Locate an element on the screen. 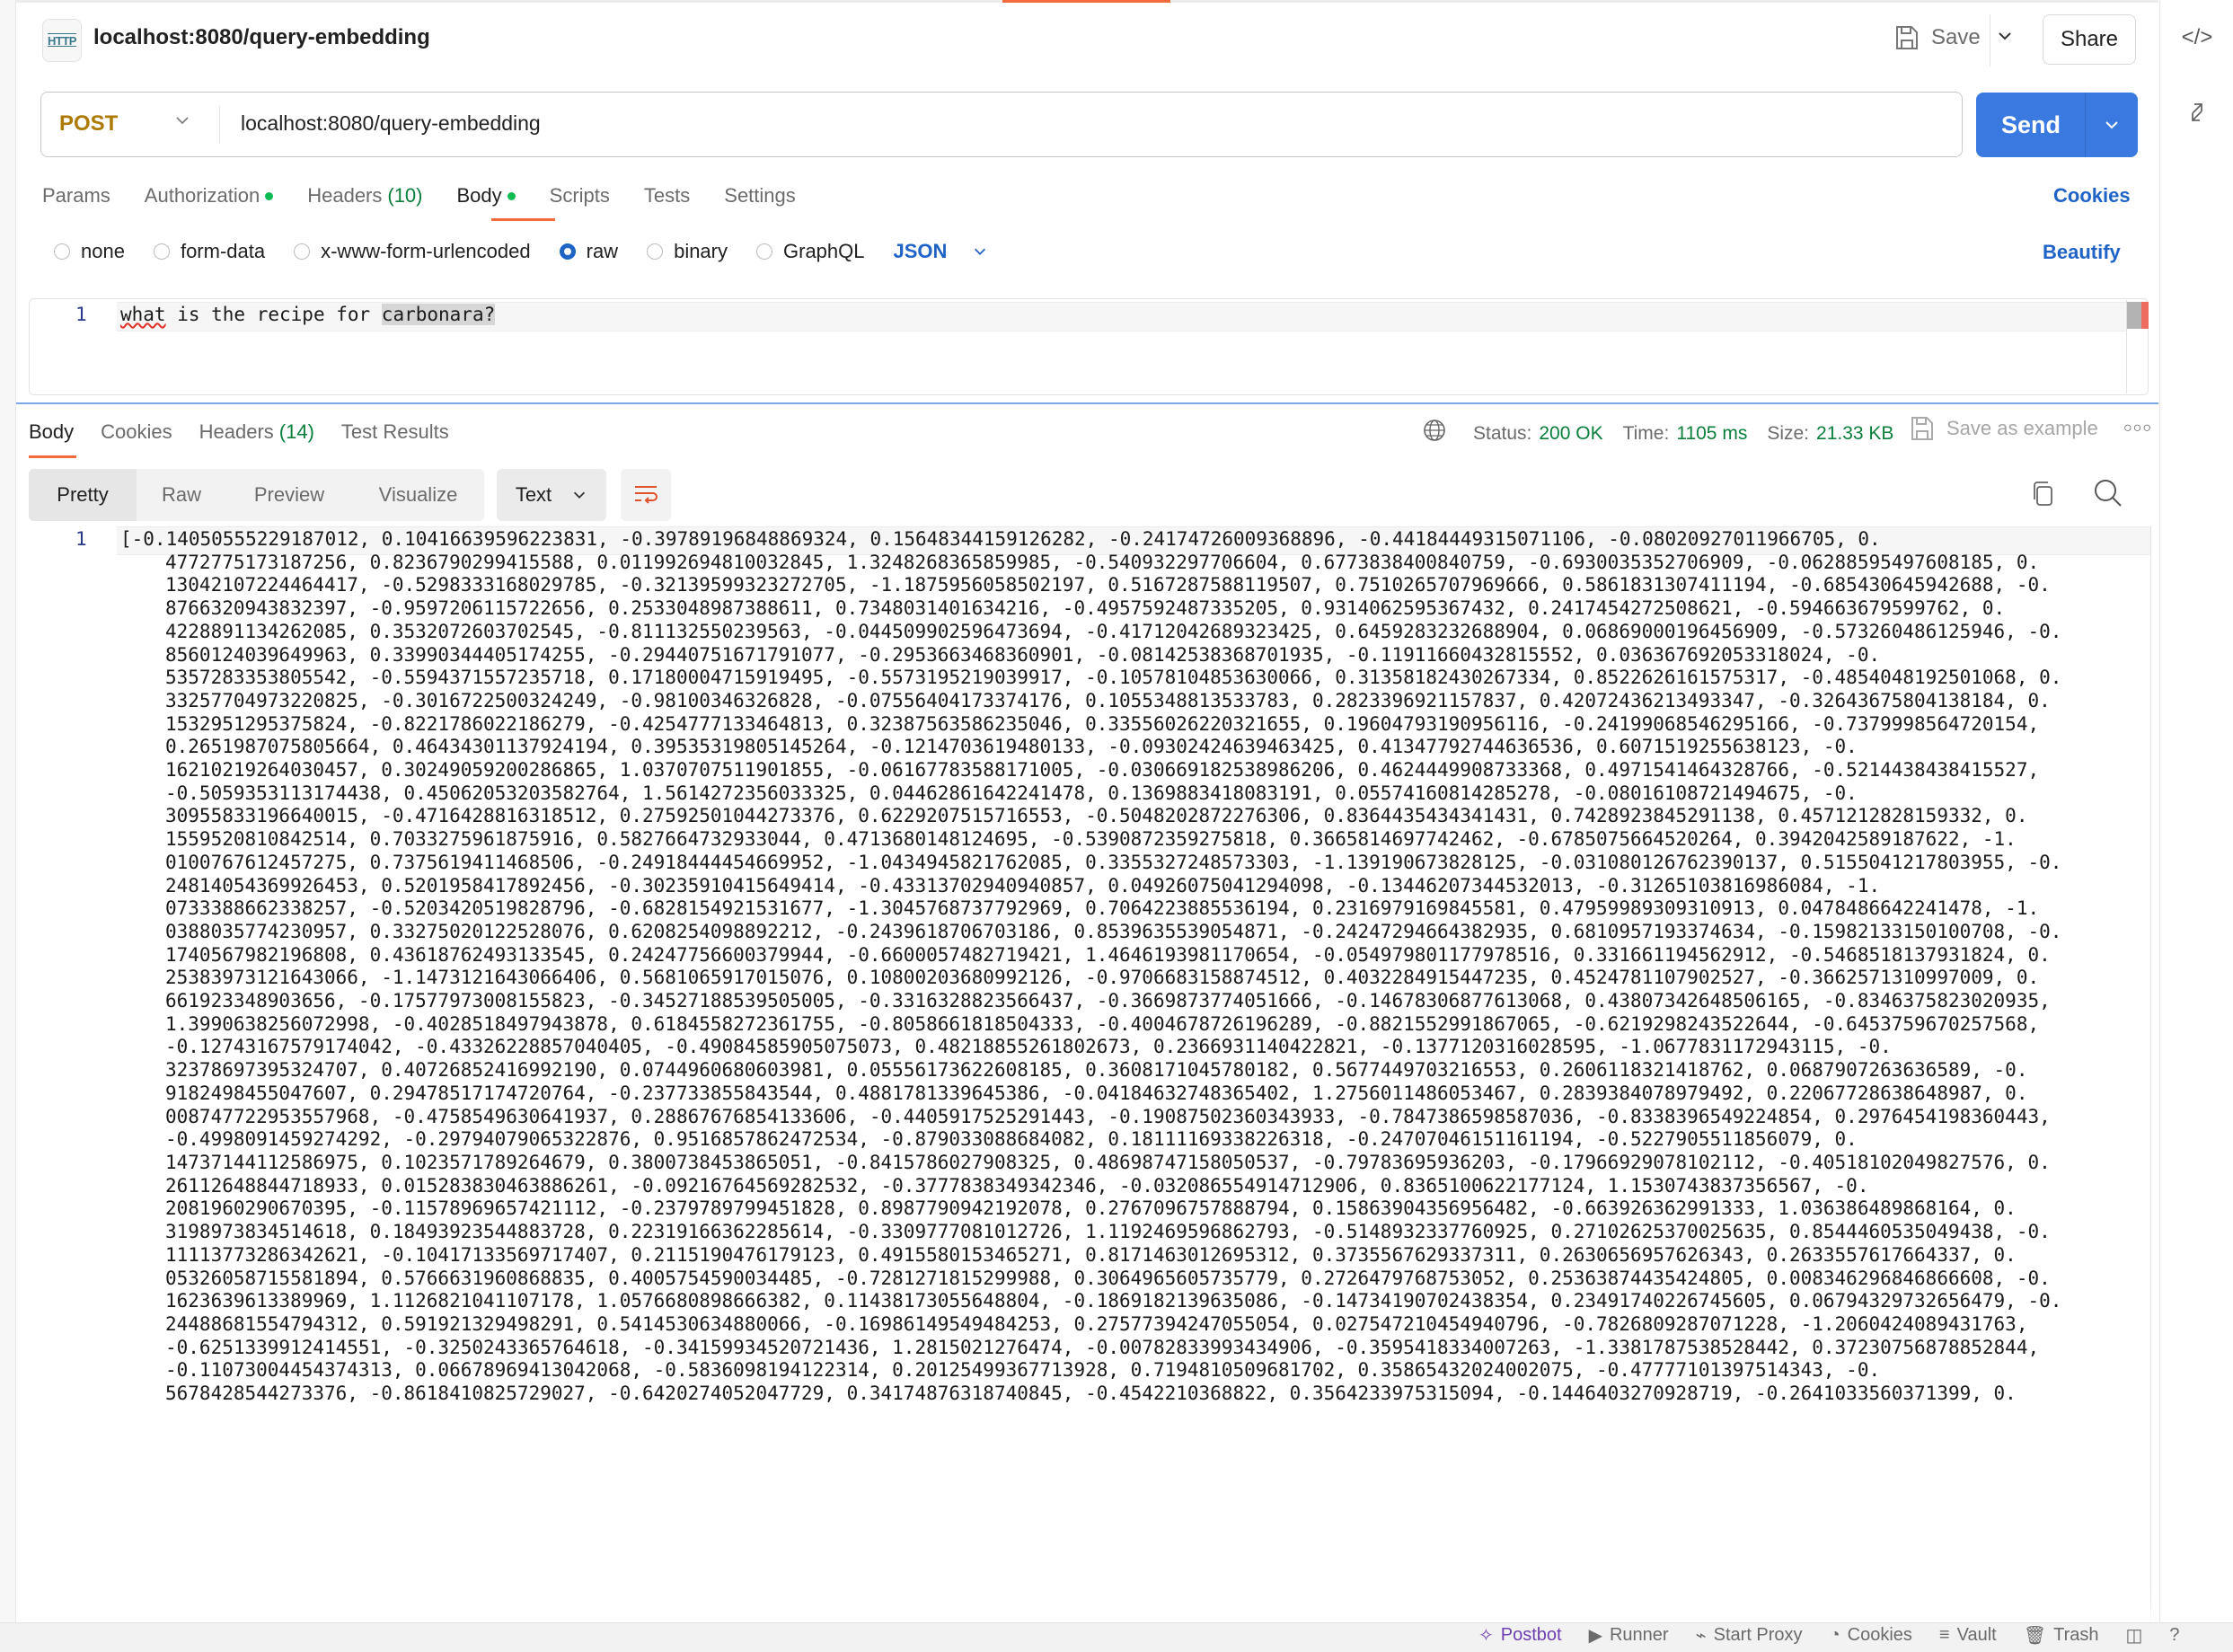 This screenshot has width=2233, height=1652. beautify-button: Beautify is located at coordinates (2082, 252).